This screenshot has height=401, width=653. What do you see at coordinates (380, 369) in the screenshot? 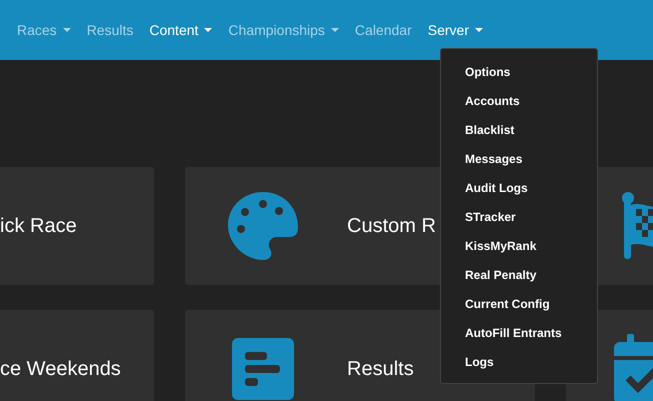
I see `card-title: Results` at bounding box center [380, 369].